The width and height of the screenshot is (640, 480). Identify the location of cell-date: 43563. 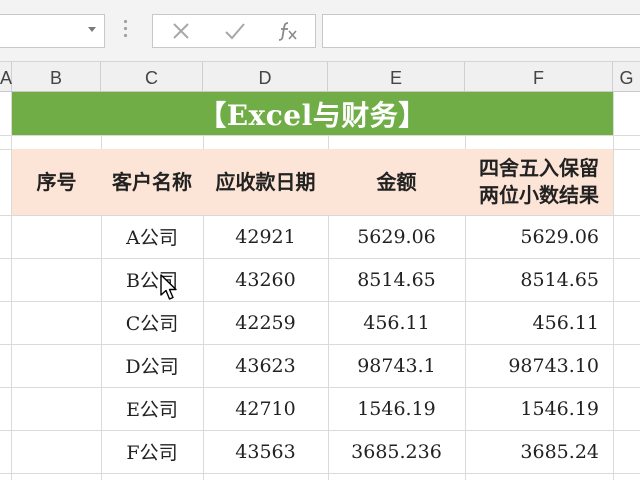
(265, 451).